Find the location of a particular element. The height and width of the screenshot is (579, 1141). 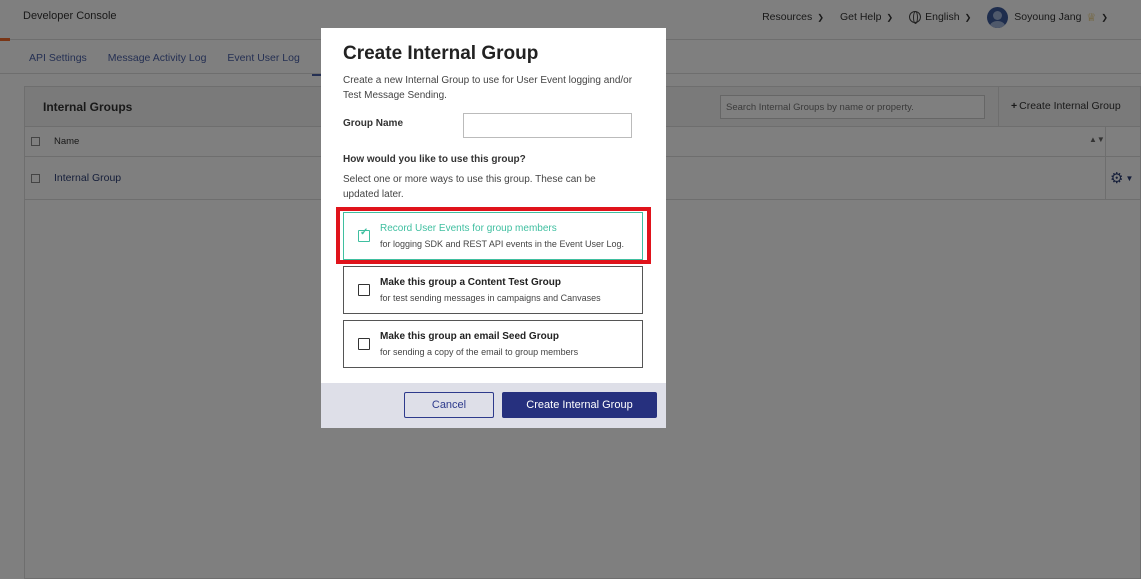

dialog-title: Create Internal Group is located at coordinates (441, 53).